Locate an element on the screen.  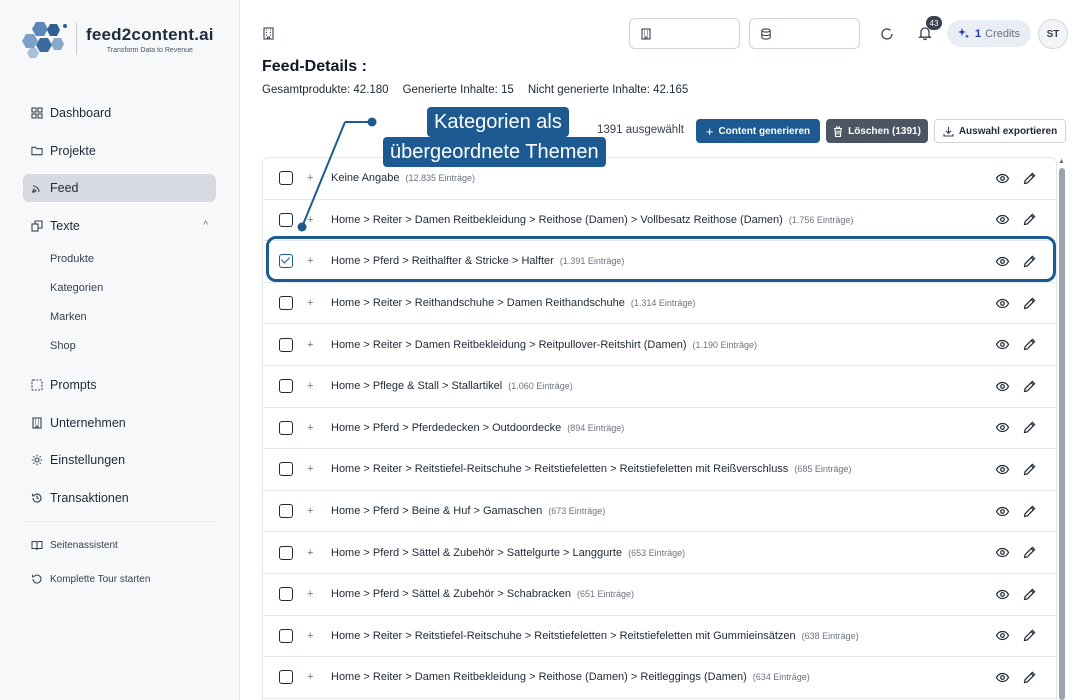
table-row: + Keine Angabe (12.835 Einträge) is located at coordinates (659, 179).